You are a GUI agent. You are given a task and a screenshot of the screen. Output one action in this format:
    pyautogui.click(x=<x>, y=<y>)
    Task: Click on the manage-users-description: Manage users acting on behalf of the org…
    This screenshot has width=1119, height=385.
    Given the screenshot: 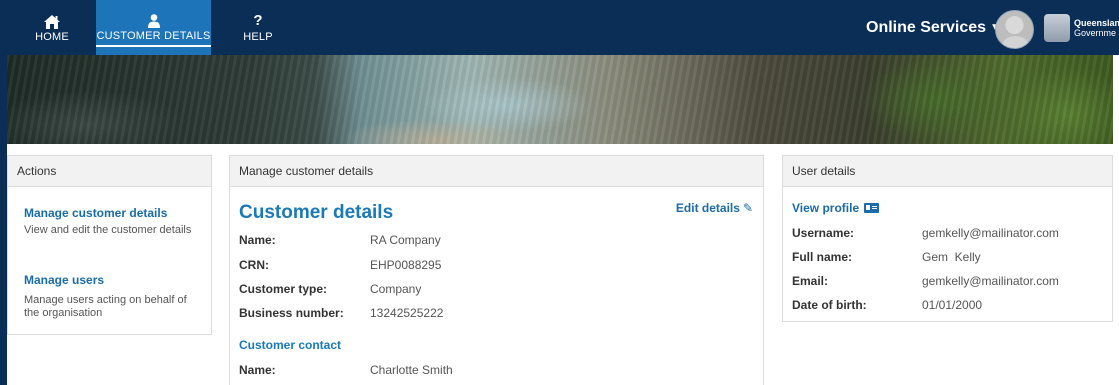 What is the action you would take?
    pyautogui.click(x=105, y=306)
    